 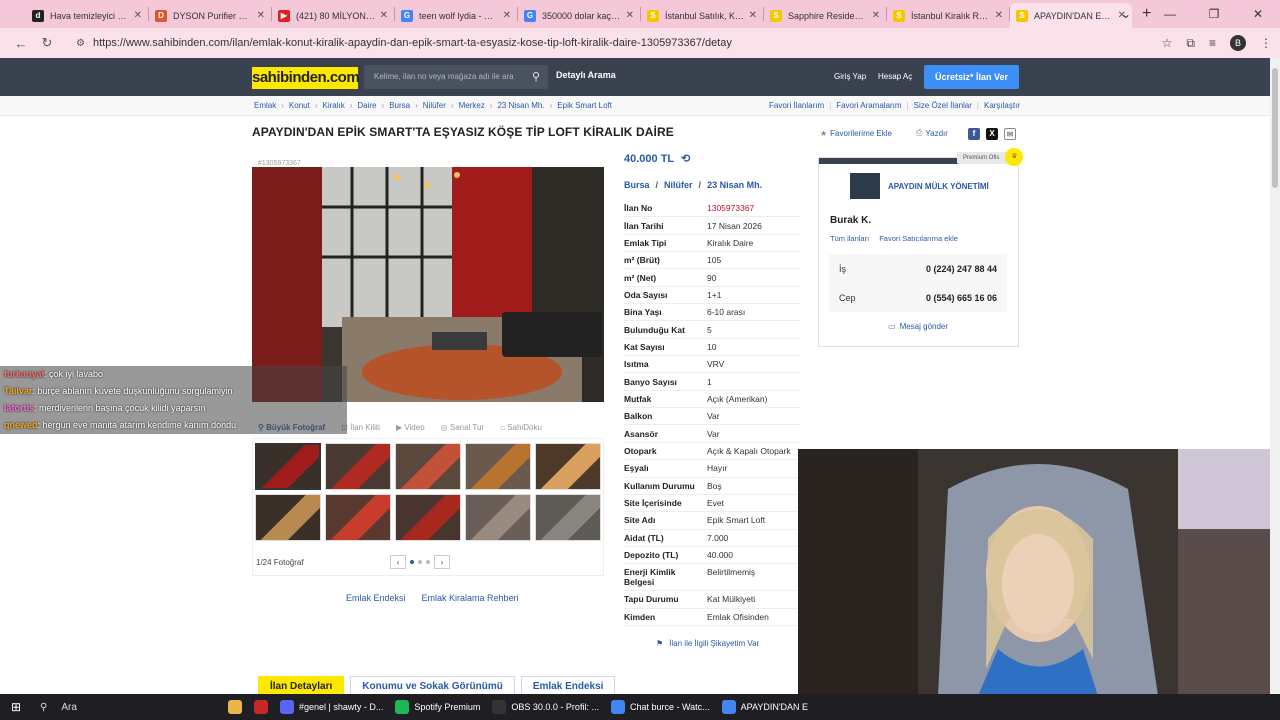 I want to click on photo-control: ⊡ İlan Kiliti, so click(x=360, y=427).